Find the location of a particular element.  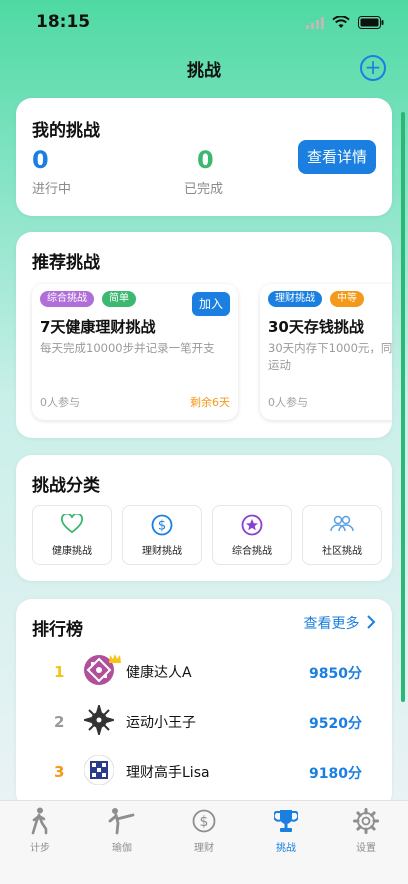

status-icons is located at coordinates (345, 23).